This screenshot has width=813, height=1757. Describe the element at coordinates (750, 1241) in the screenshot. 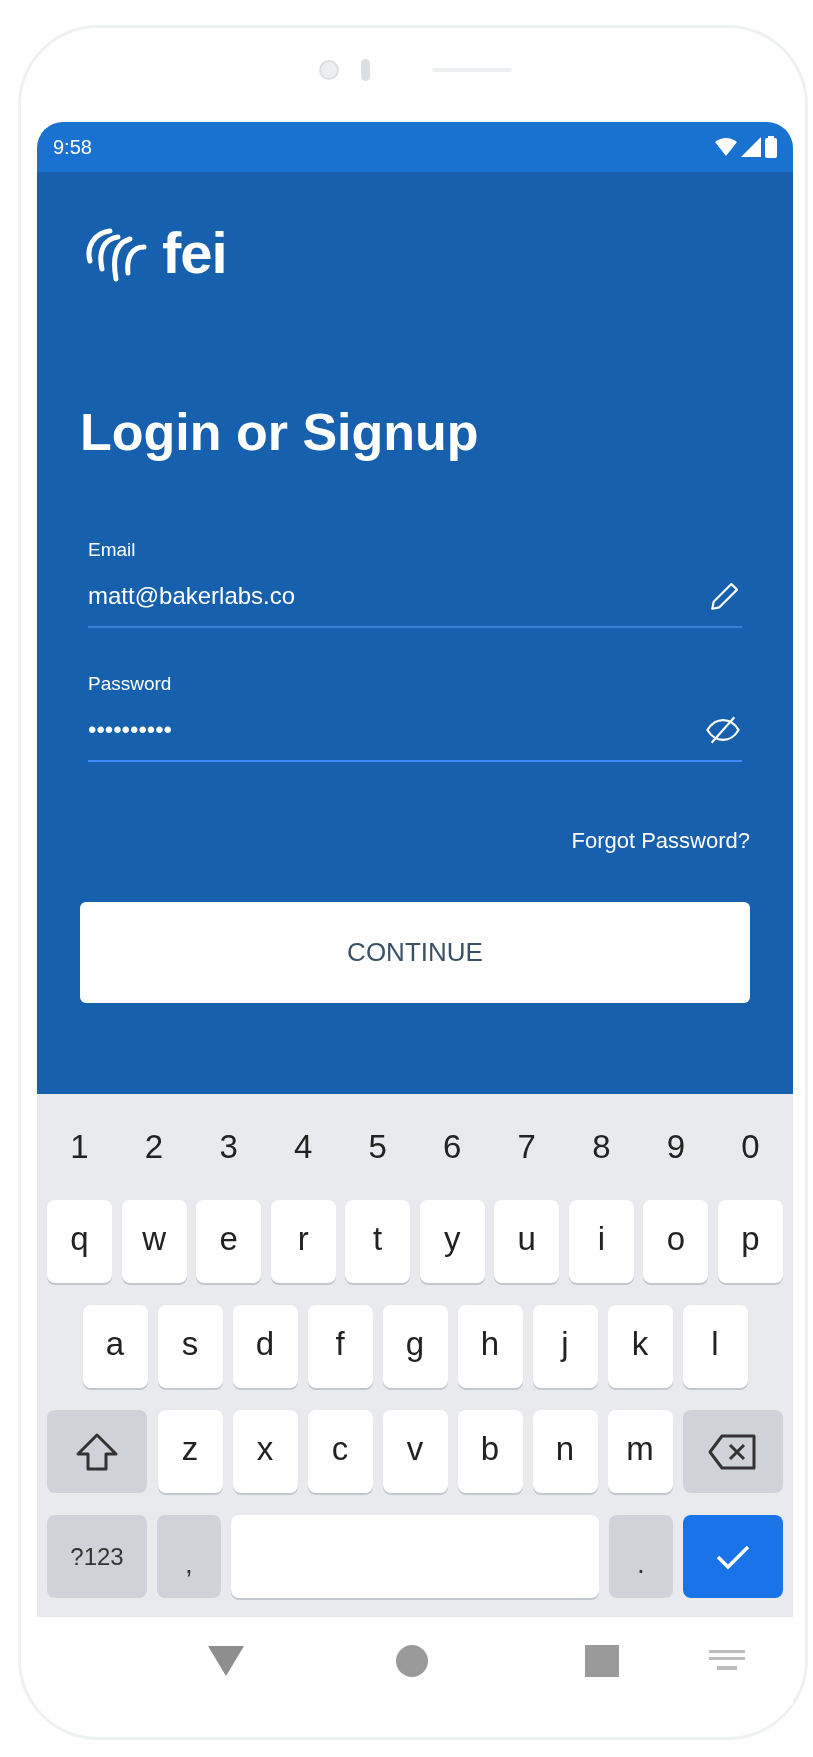

I see `keyboard-key: p` at that location.